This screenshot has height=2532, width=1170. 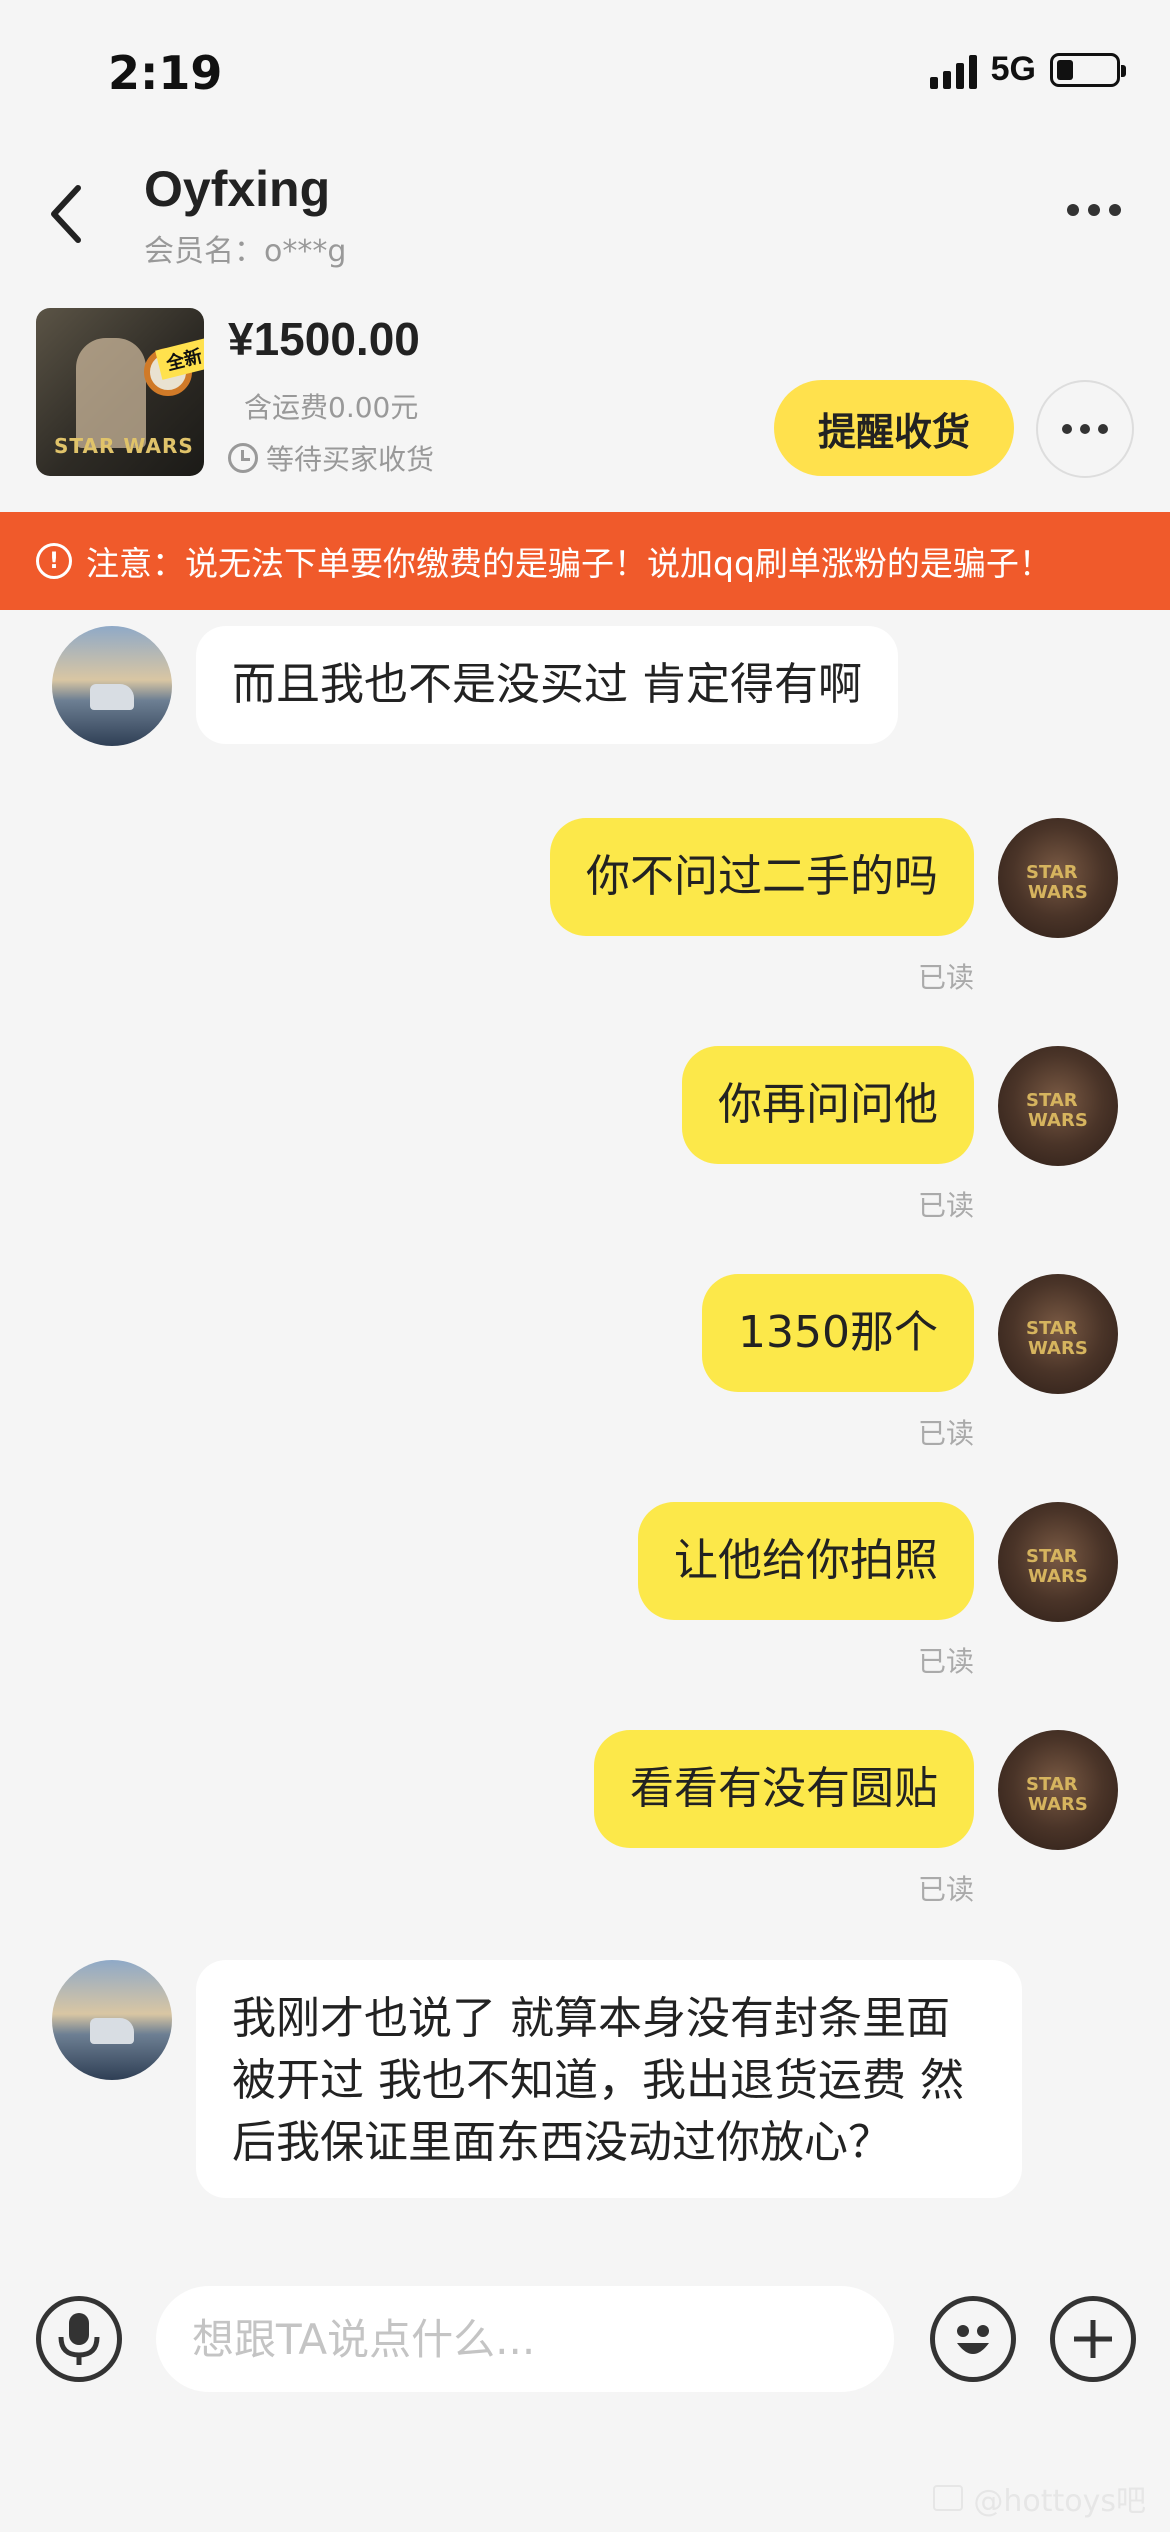 I want to click on status-indicators: 5G, so click(x=1027, y=69).